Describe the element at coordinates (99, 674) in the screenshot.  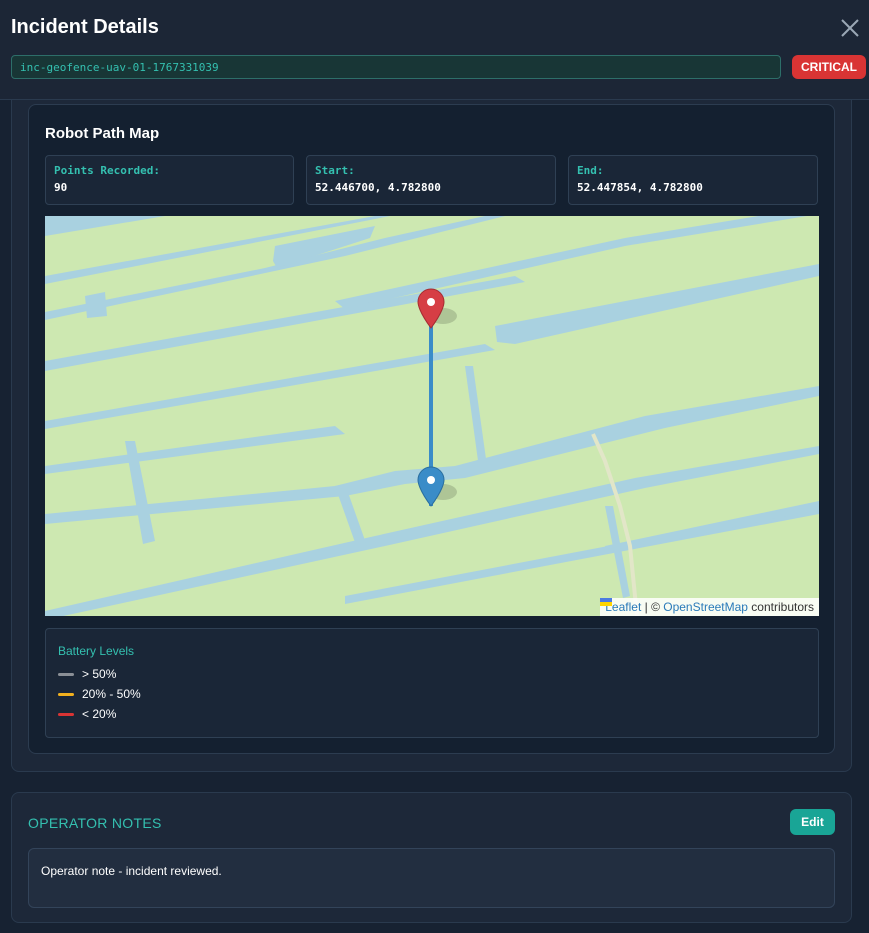
I see `legend-label: > 50%` at that location.